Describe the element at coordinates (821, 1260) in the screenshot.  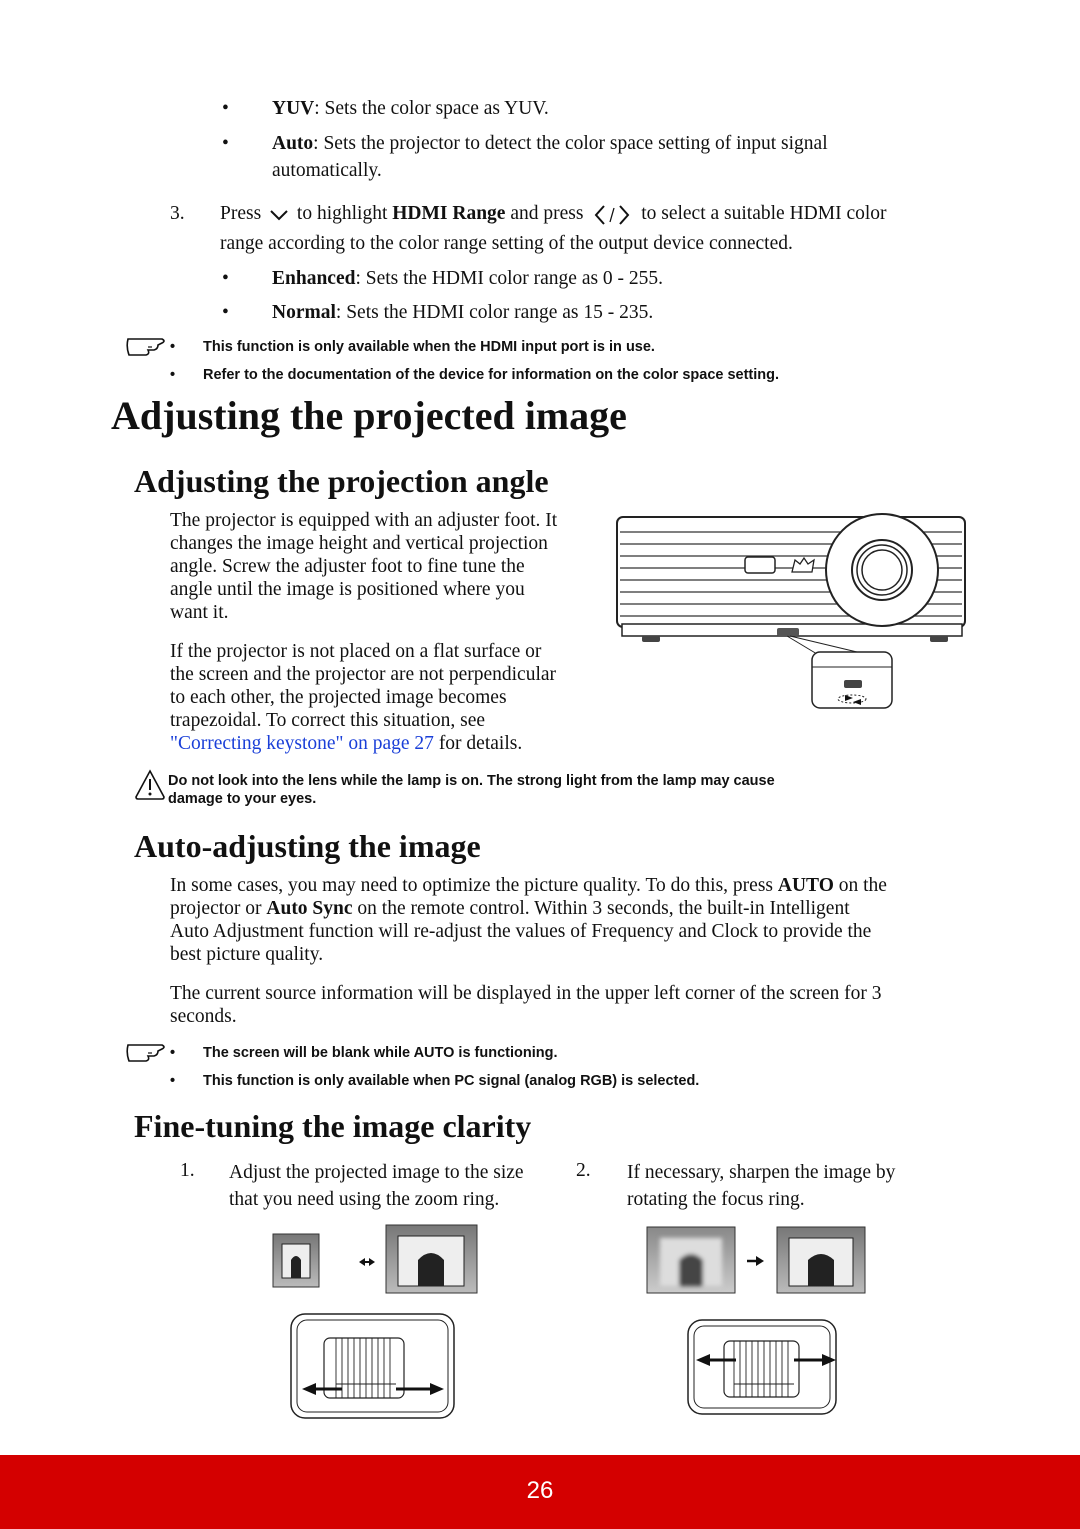
I see `arch-image-sharp` at that location.